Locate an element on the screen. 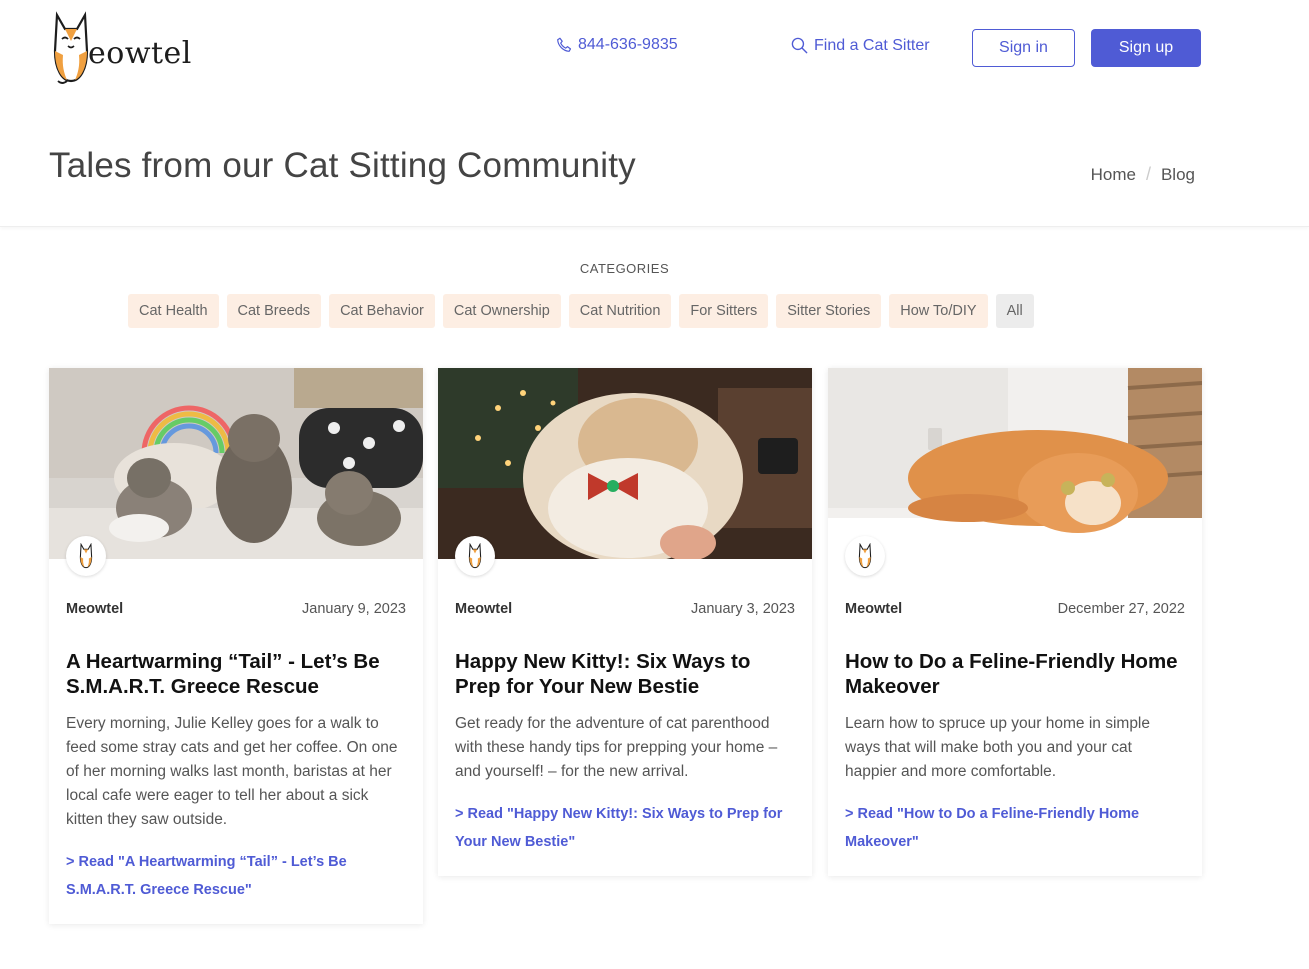 This screenshot has width=1309, height=969. breadcrumb-blog: Blog is located at coordinates (1177, 174).